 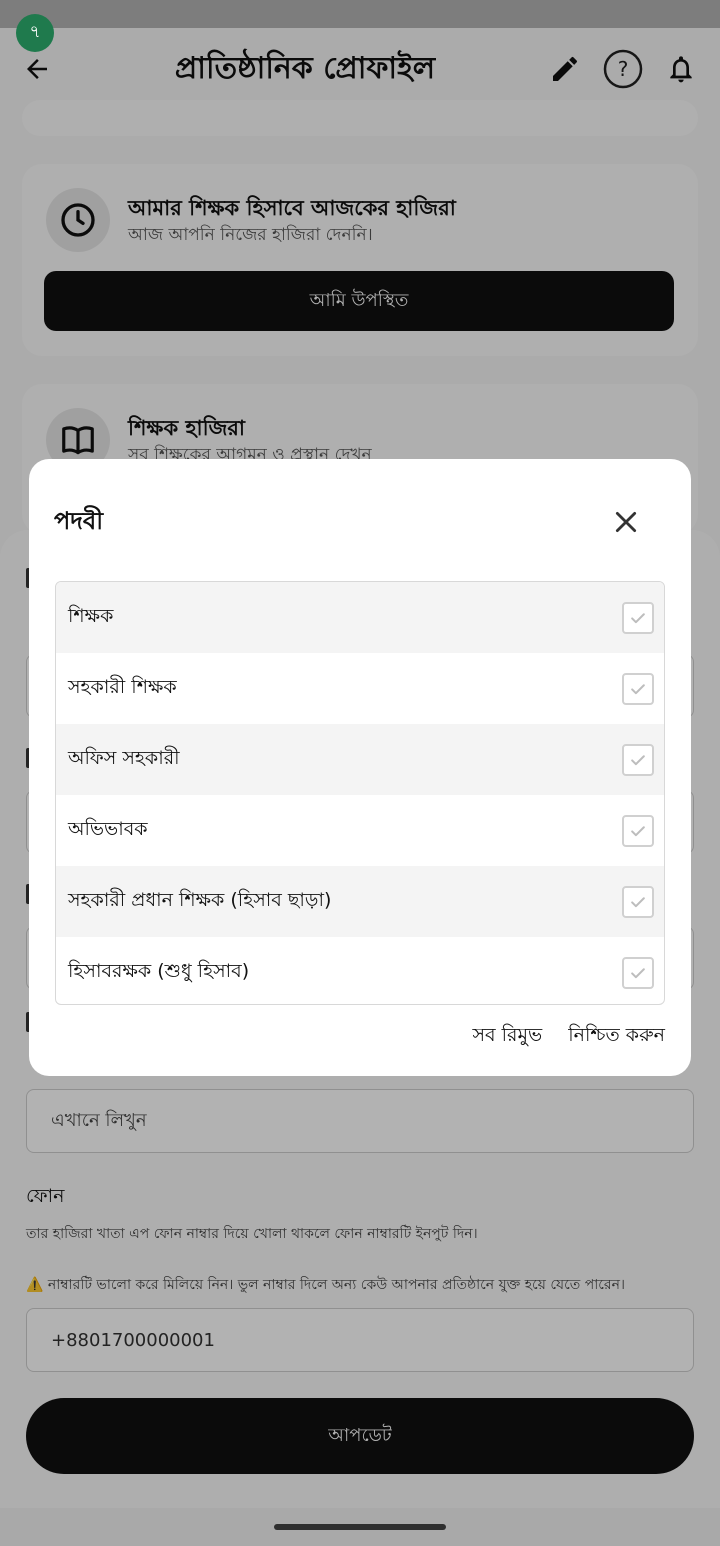 I want to click on designation-option-label: সহকারী প্রধান শিক্ষক (হিসাব ছাড়া), so click(x=200, y=899).